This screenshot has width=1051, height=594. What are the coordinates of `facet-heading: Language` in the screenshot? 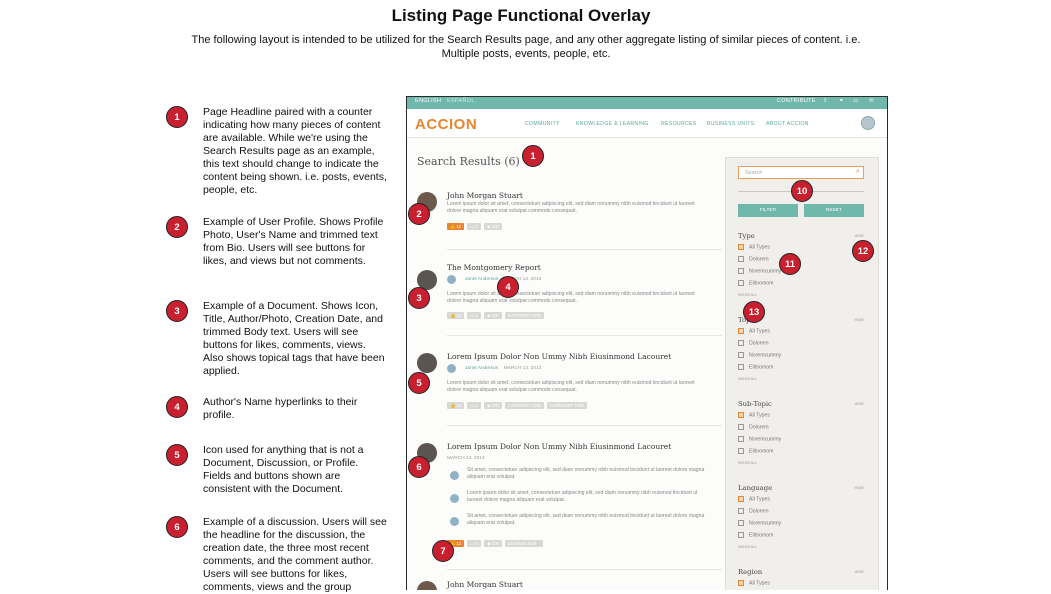 It's located at (755, 488).